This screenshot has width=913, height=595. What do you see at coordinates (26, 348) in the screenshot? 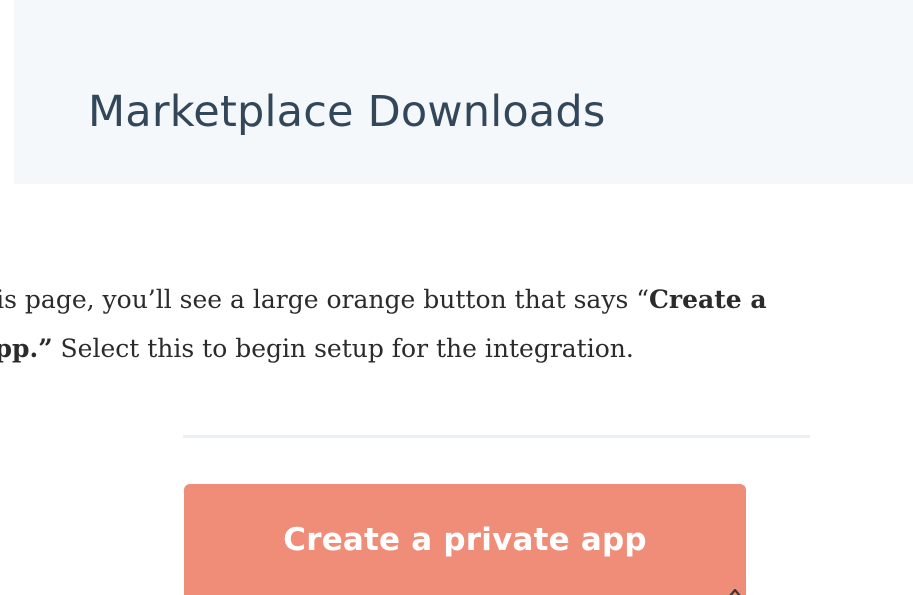
I see `instruction-bold-2: ate app.”` at bounding box center [26, 348].